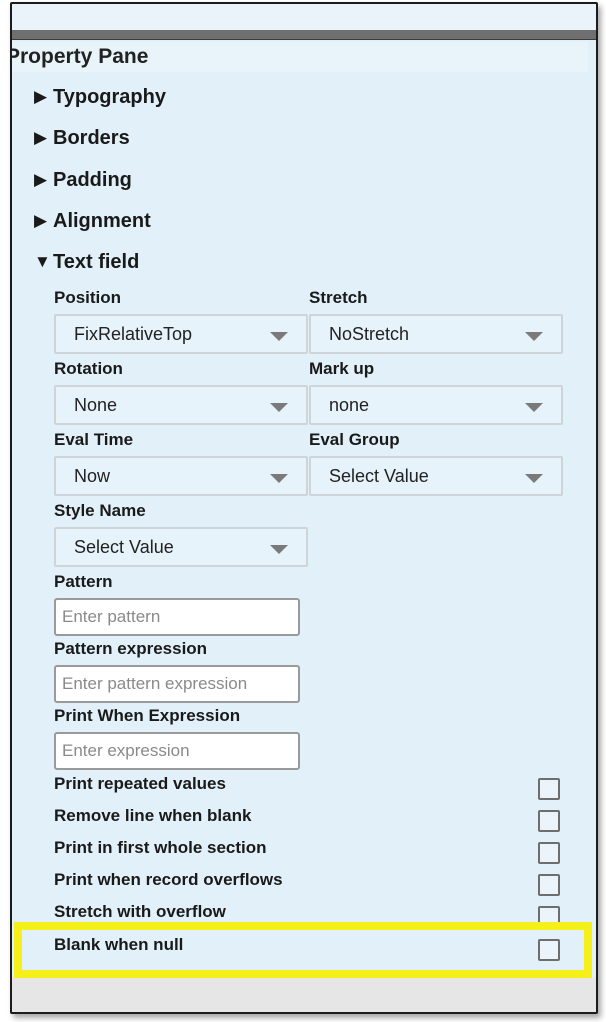  What do you see at coordinates (147, 715) in the screenshot?
I see `print-when-expression-label: Print When Expression` at bounding box center [147, 715].